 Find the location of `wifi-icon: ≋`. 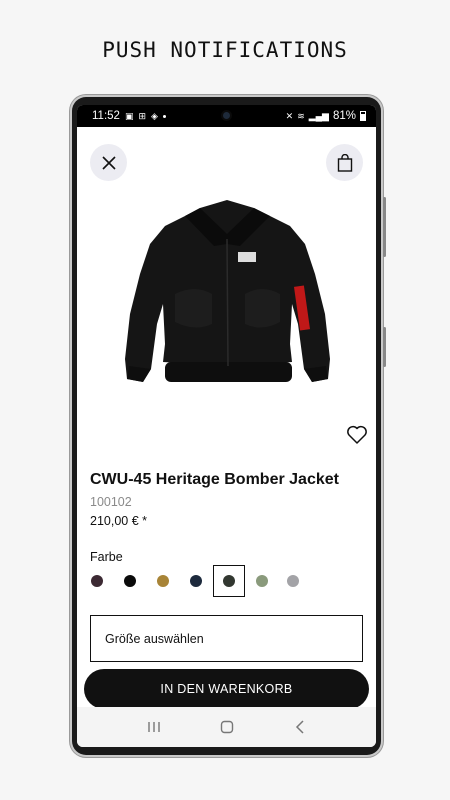

wifi-icon: ≋ is located at coordinates (301, 115).